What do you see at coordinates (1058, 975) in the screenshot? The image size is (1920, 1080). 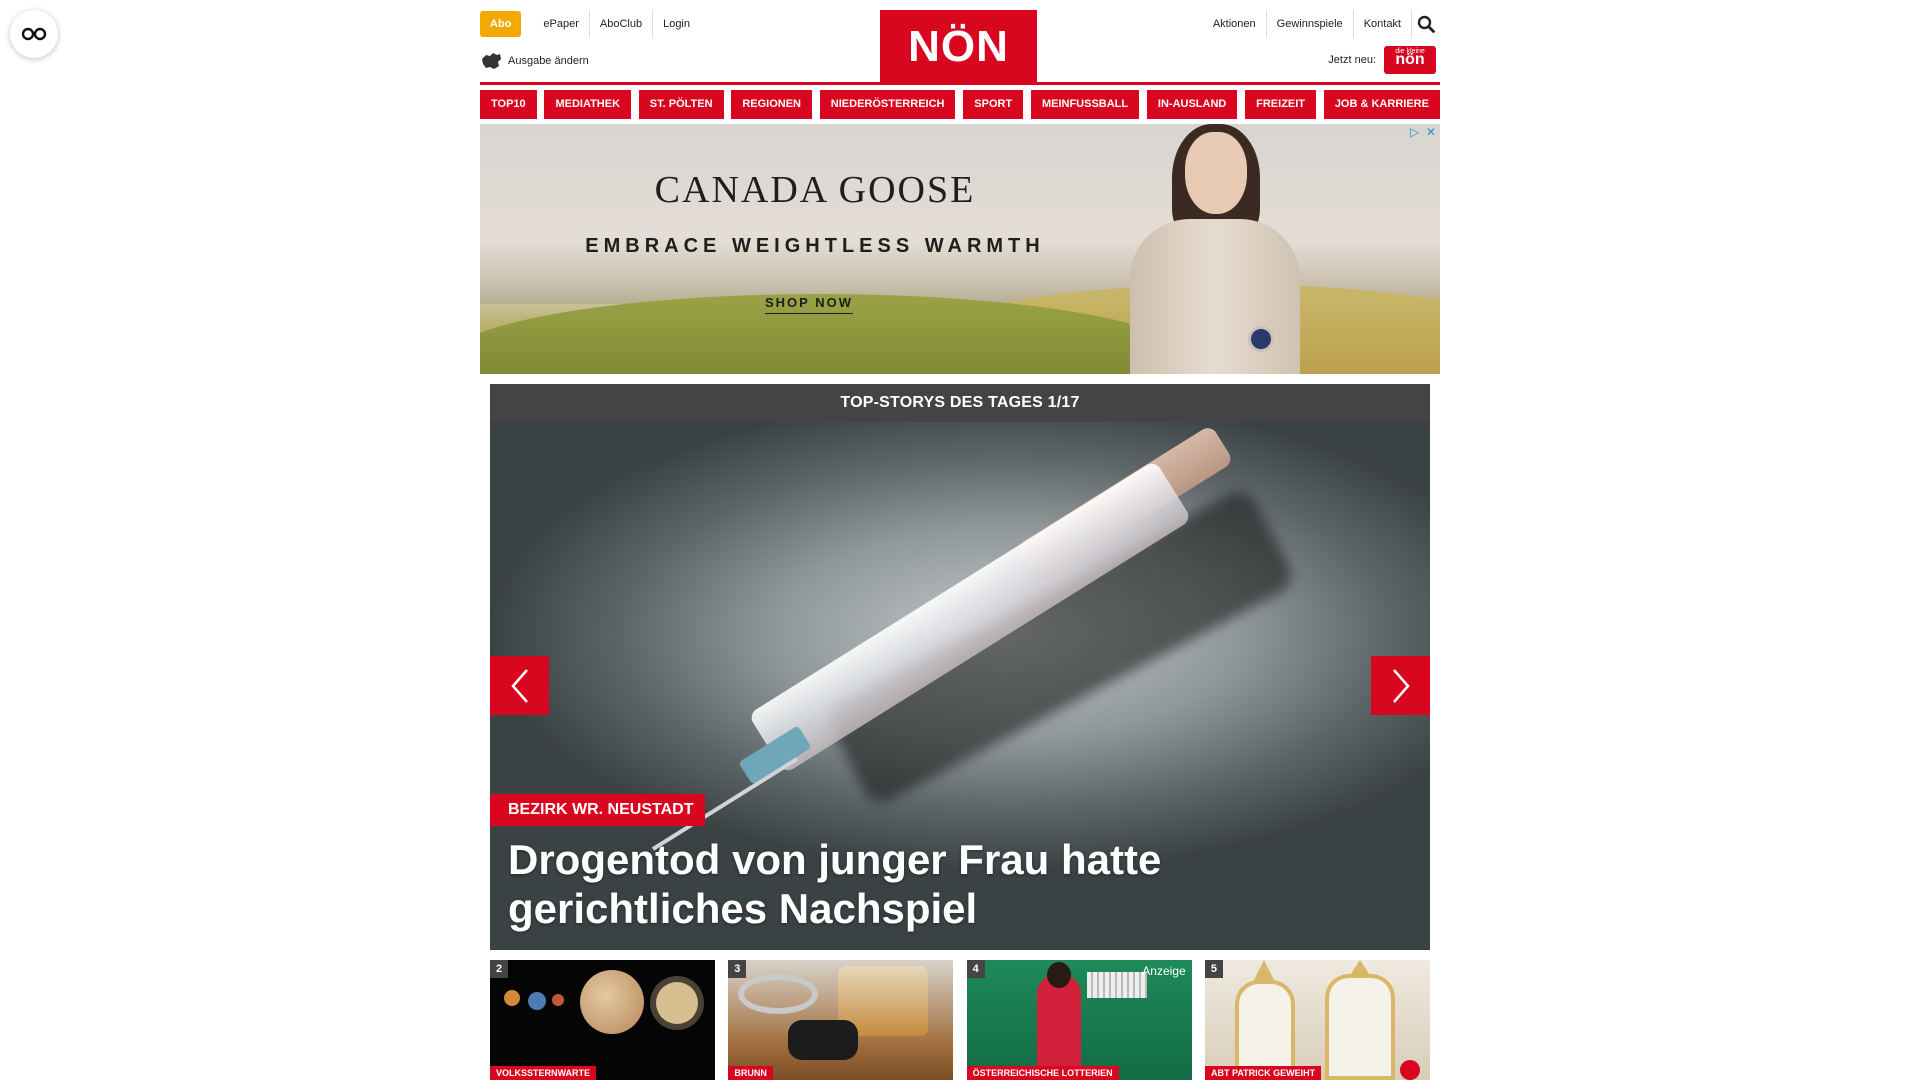 I see `thumb-presenter-head` at bounding box center [1058, 975].